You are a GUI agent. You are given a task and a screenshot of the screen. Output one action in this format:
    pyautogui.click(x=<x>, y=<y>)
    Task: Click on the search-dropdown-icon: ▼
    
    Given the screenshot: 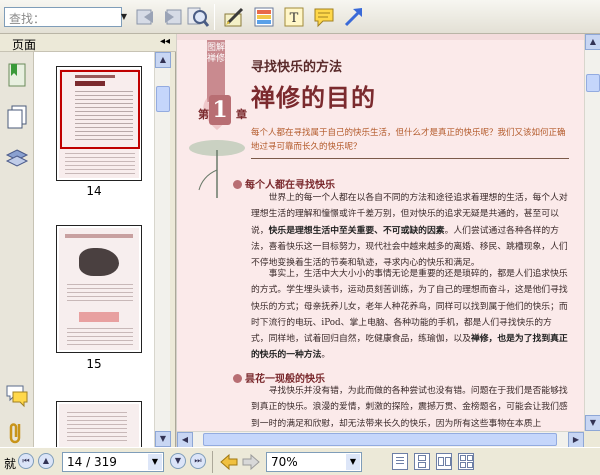 What is the action you would take?
    pyautogui.click(x=124, y=17)
    